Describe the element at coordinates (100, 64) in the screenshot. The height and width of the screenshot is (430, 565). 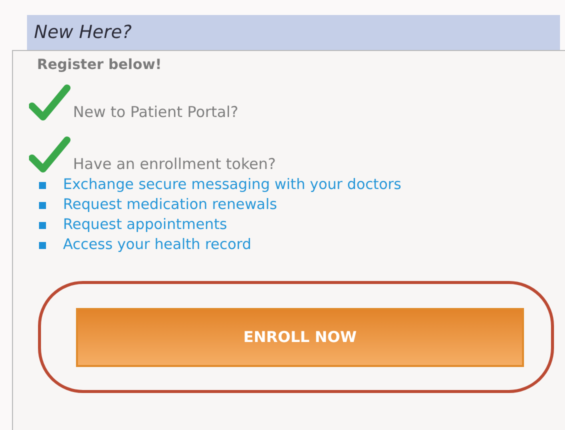
I see `register-heading: Register below!` at that location.